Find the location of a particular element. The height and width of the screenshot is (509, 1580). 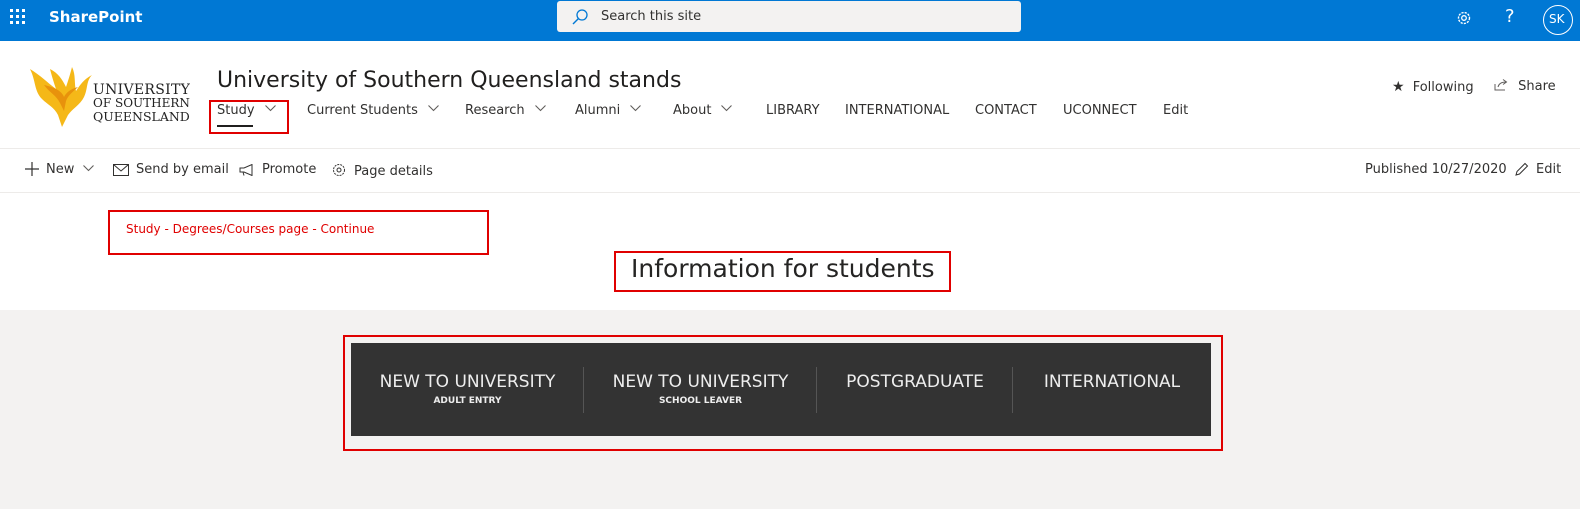

published-status: Published 10/27/2020 is located at coordinates (1436, 169).